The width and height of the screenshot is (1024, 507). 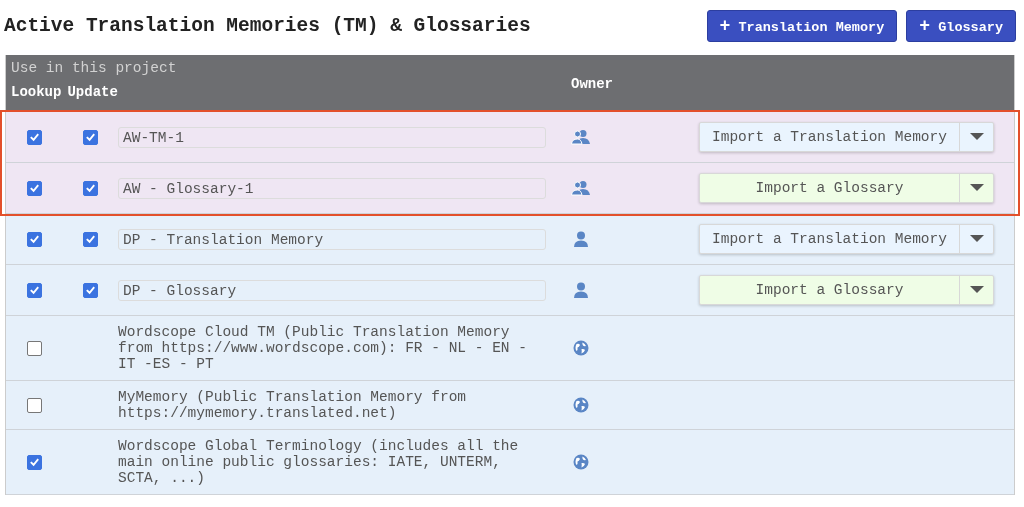 What do you see at coordinates (802, 26) in the screenshot?
I see `add-button: + Translation Memory` at bounding box center [802, 26].